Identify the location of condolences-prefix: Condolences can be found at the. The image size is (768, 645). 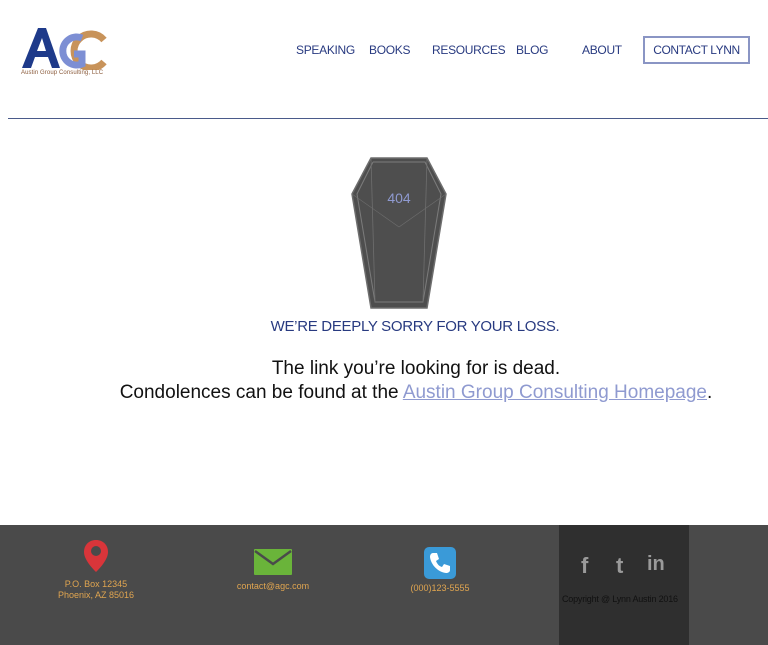
(261, 392).